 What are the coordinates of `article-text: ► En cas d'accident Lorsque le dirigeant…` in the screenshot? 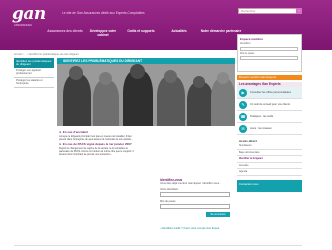 It's located at (99, 142).